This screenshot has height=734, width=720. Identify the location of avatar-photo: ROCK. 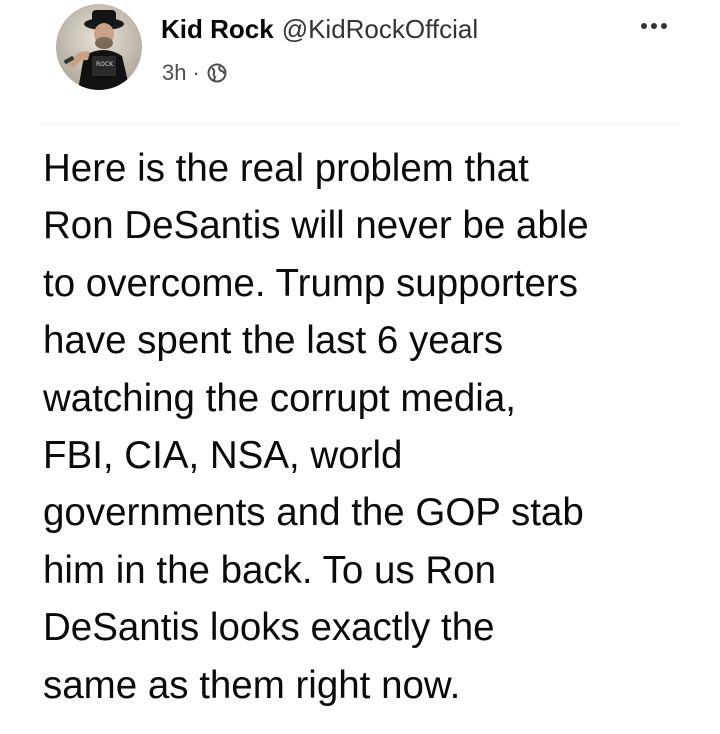
(99, 47).